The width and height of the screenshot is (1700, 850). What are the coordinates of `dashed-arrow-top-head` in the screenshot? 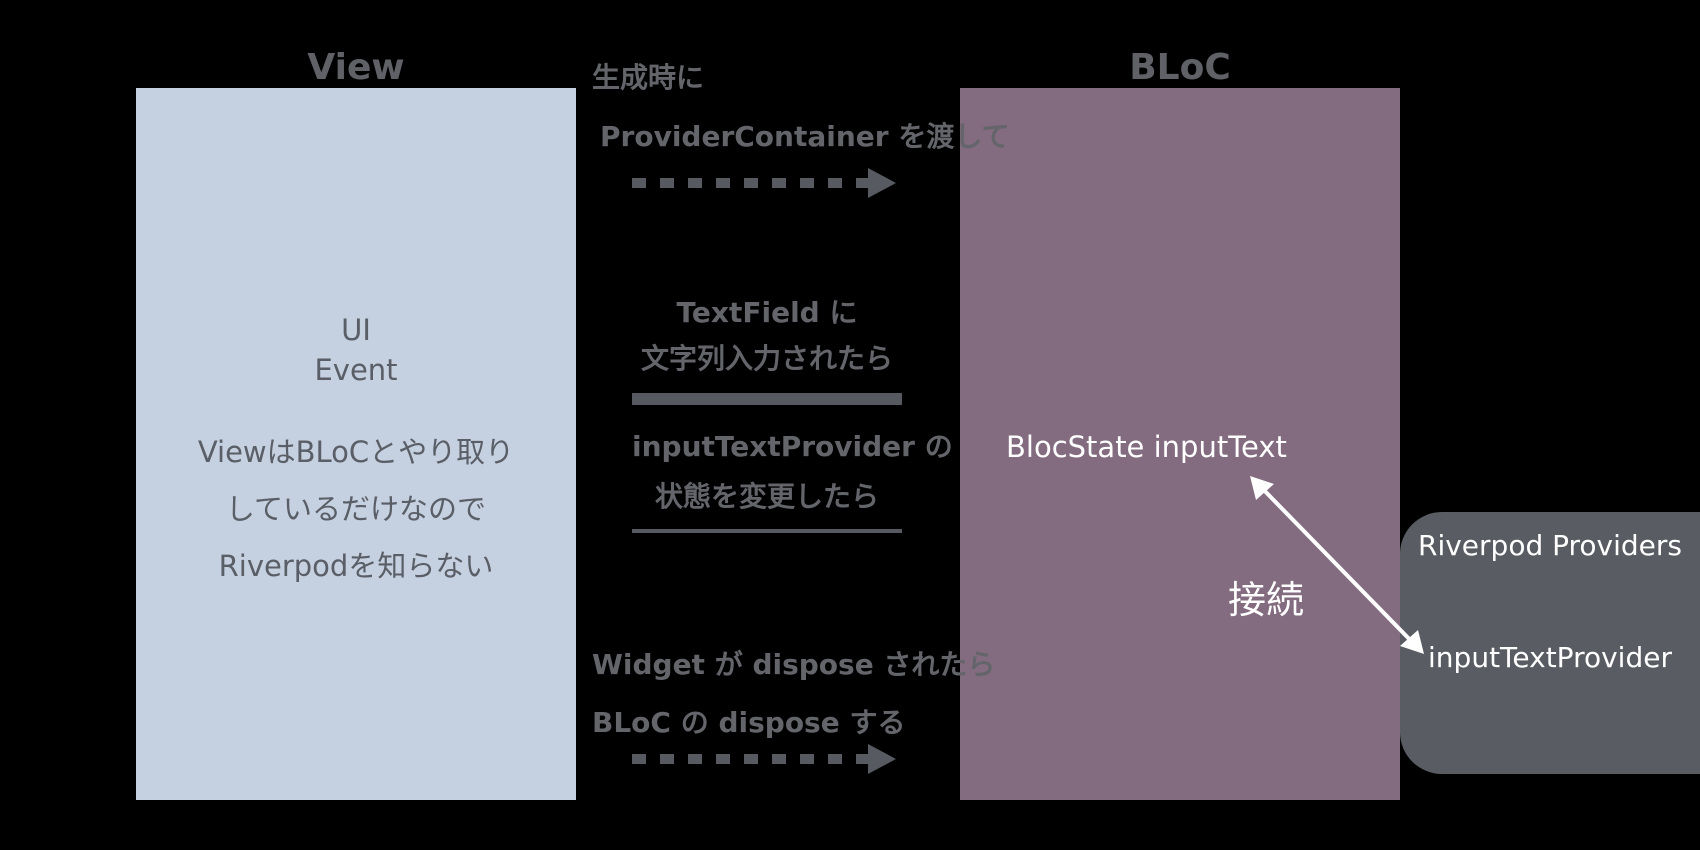 It's located at (882, 183).